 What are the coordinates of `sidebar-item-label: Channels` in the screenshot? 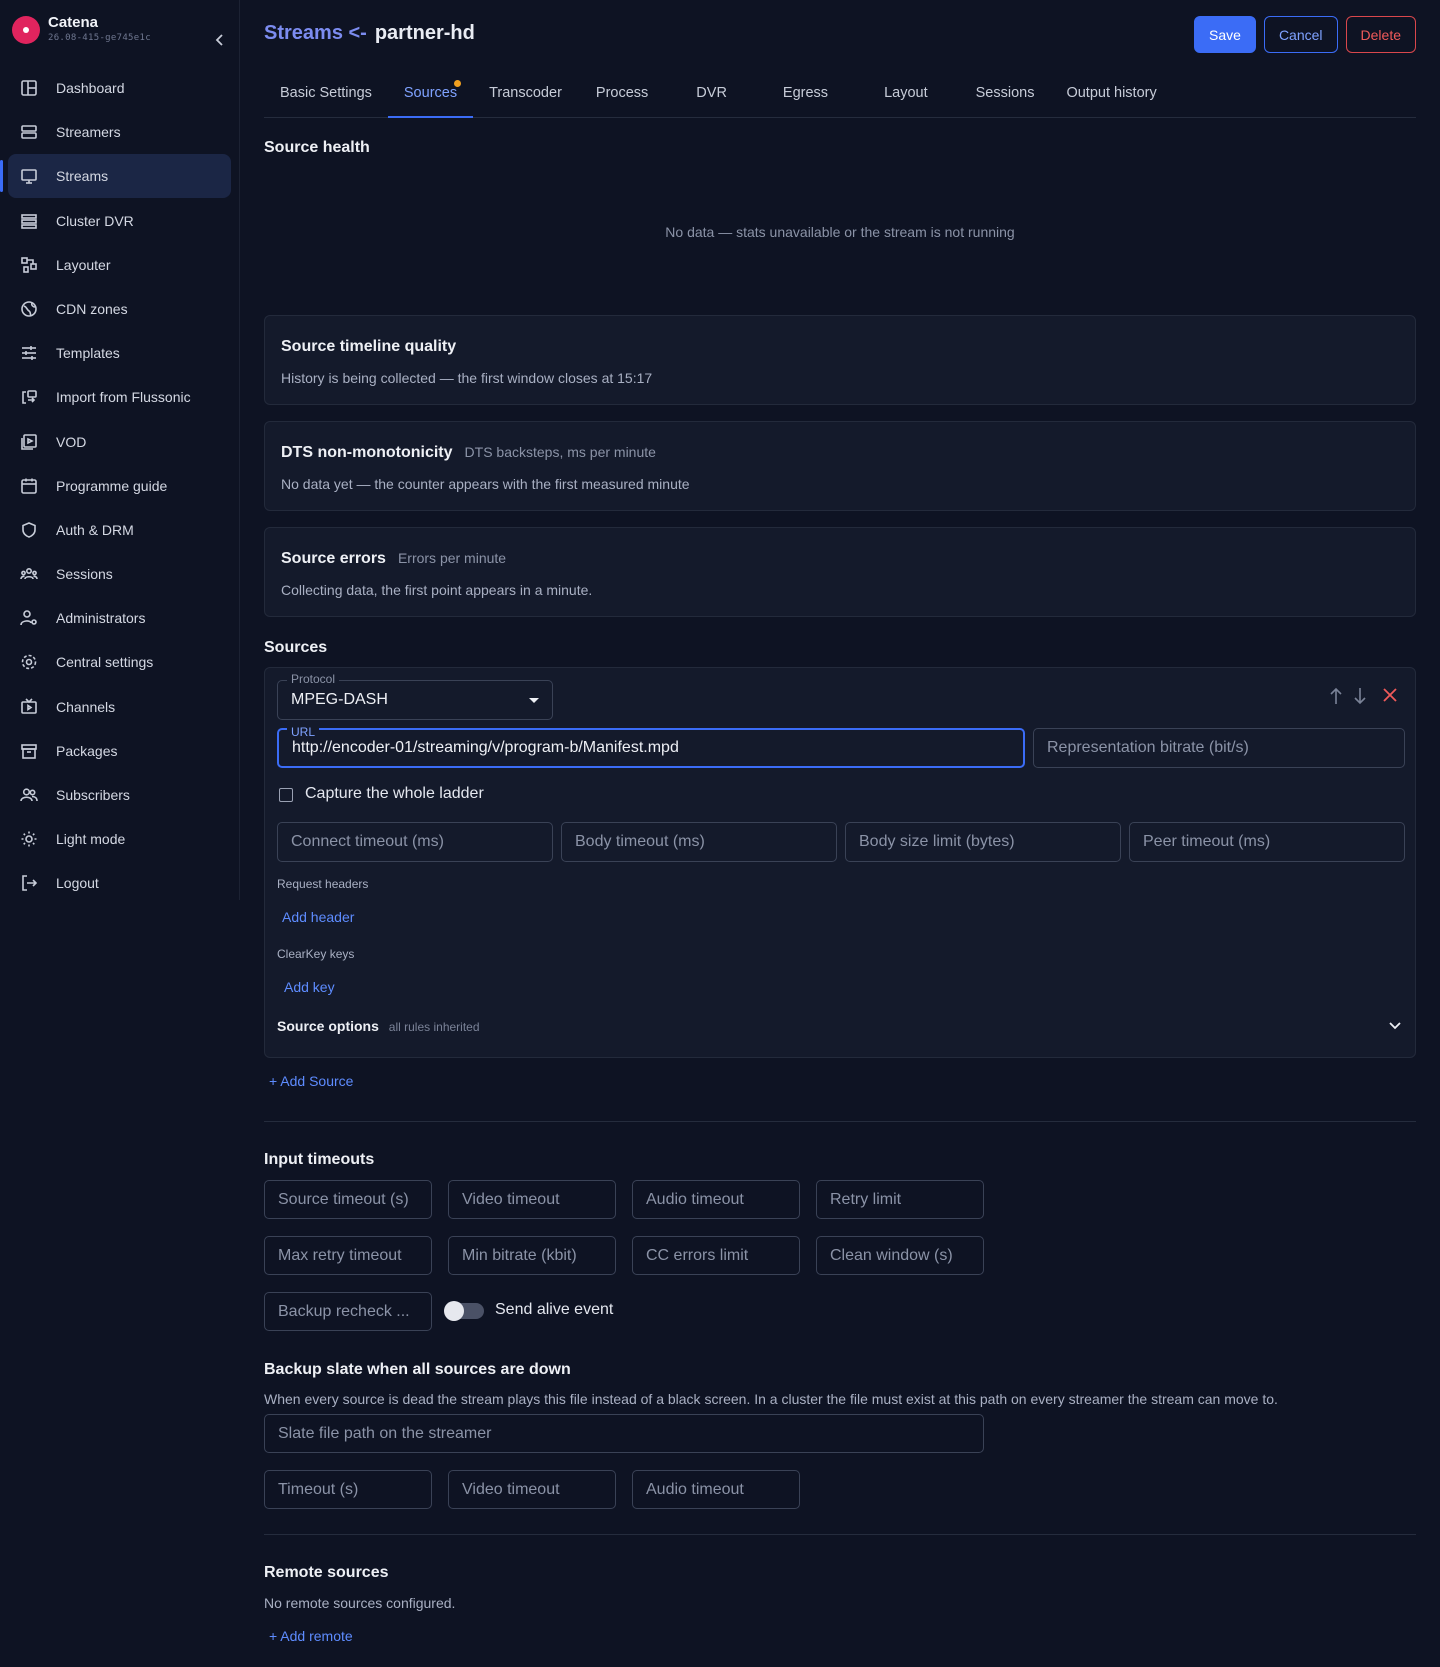 It's located at (86, 706).